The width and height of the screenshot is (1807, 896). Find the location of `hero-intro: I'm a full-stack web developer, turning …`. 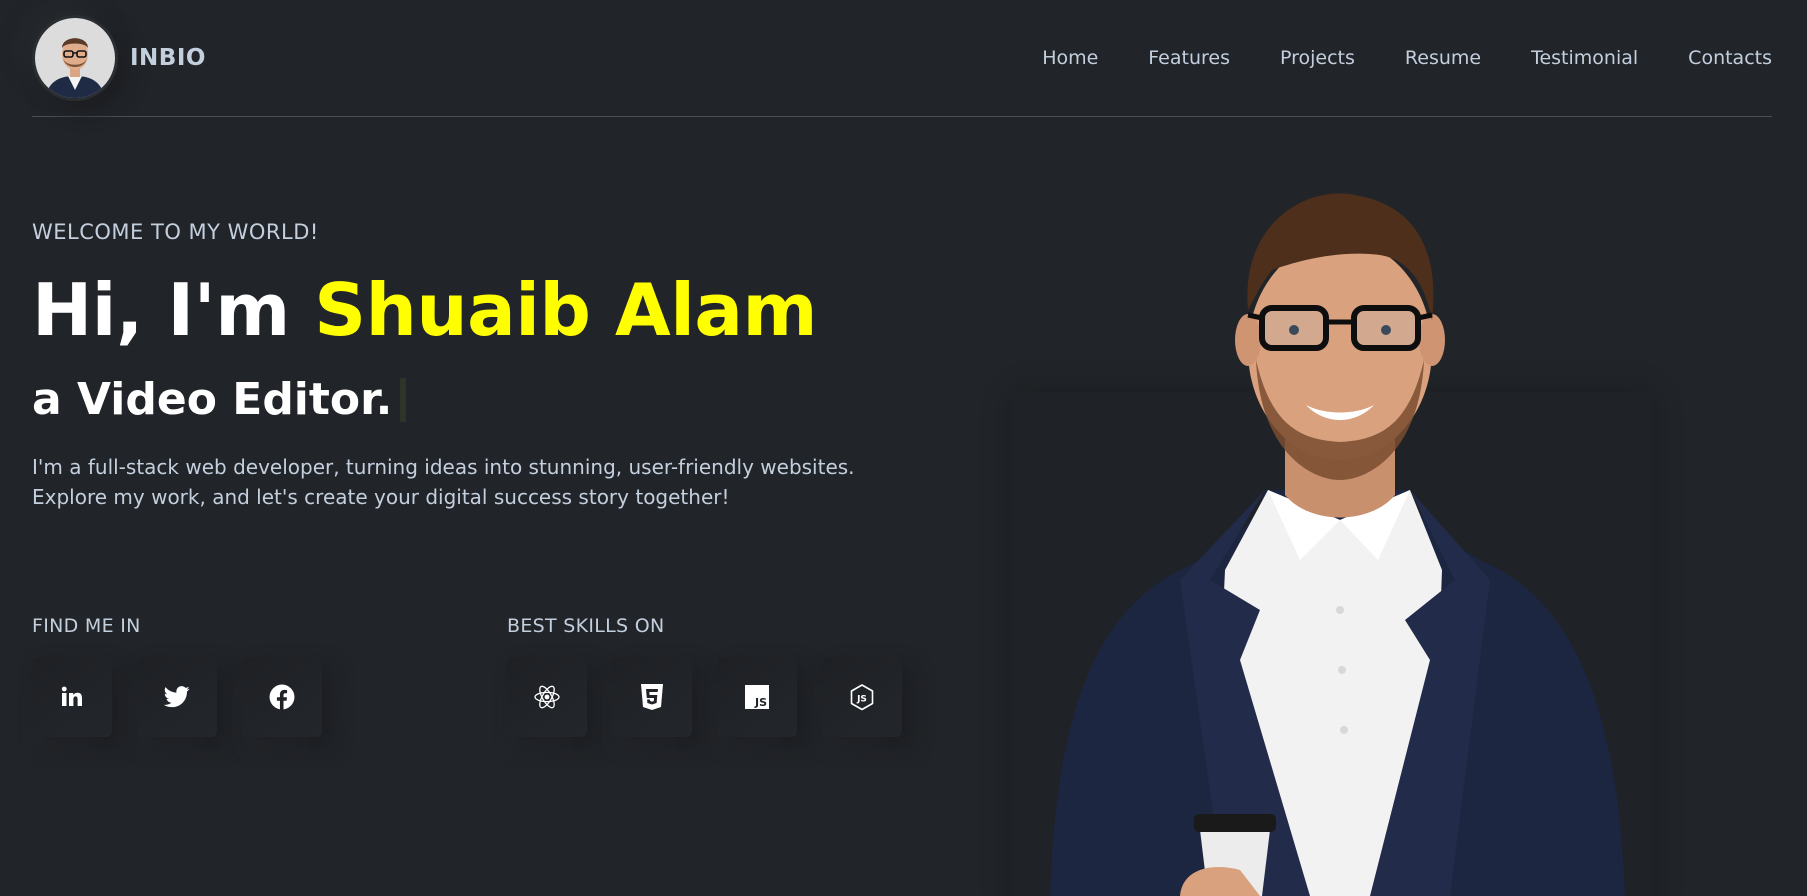

hero-intro: I'm a full-stack web developer, turning … is located at coordinates (472, 482).